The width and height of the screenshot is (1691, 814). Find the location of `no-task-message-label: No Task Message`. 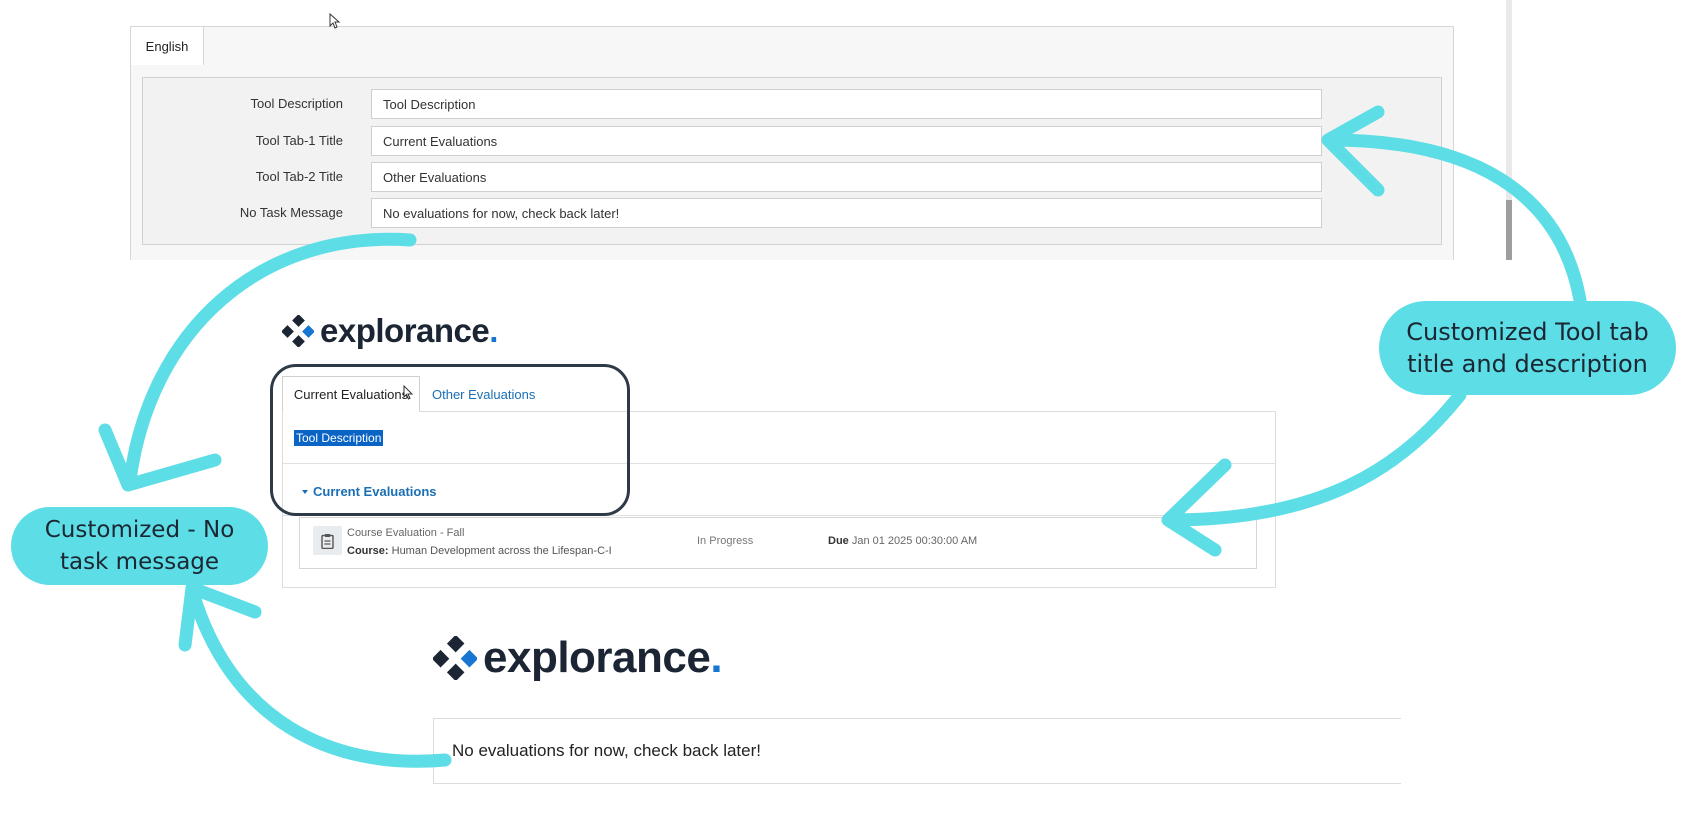

no-task-message-label: No Task Message is located at coordinates (291, 212).